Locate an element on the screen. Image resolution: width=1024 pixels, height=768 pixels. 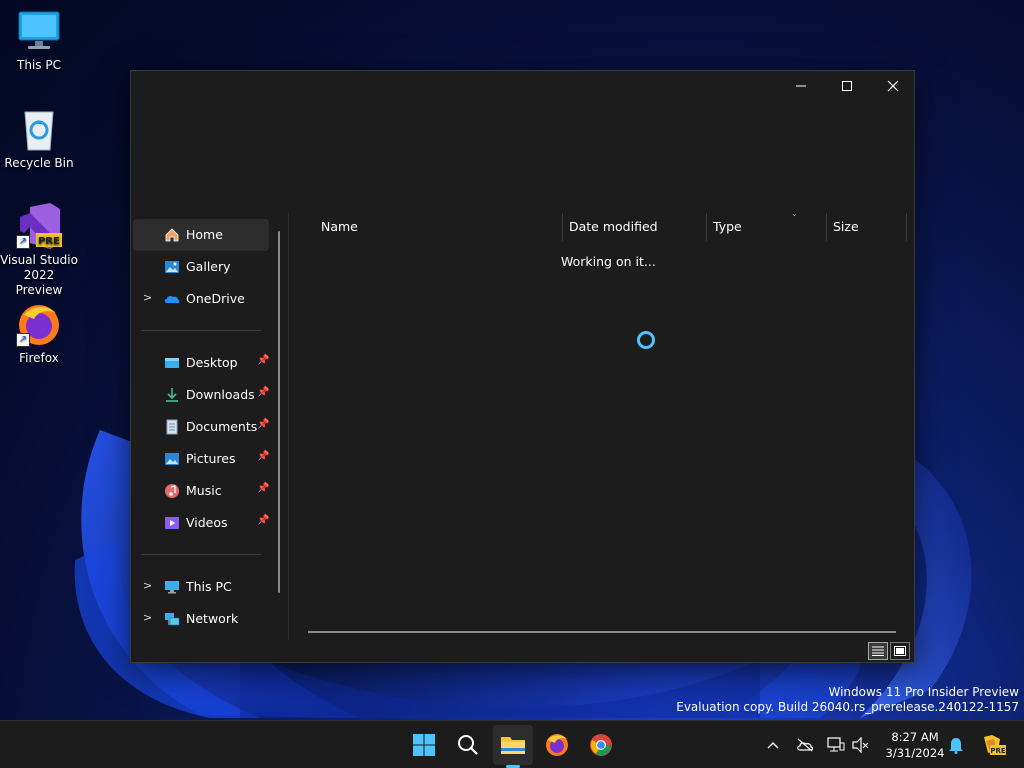
nav-item-label: Pictures is located at coordinates (211, 458).